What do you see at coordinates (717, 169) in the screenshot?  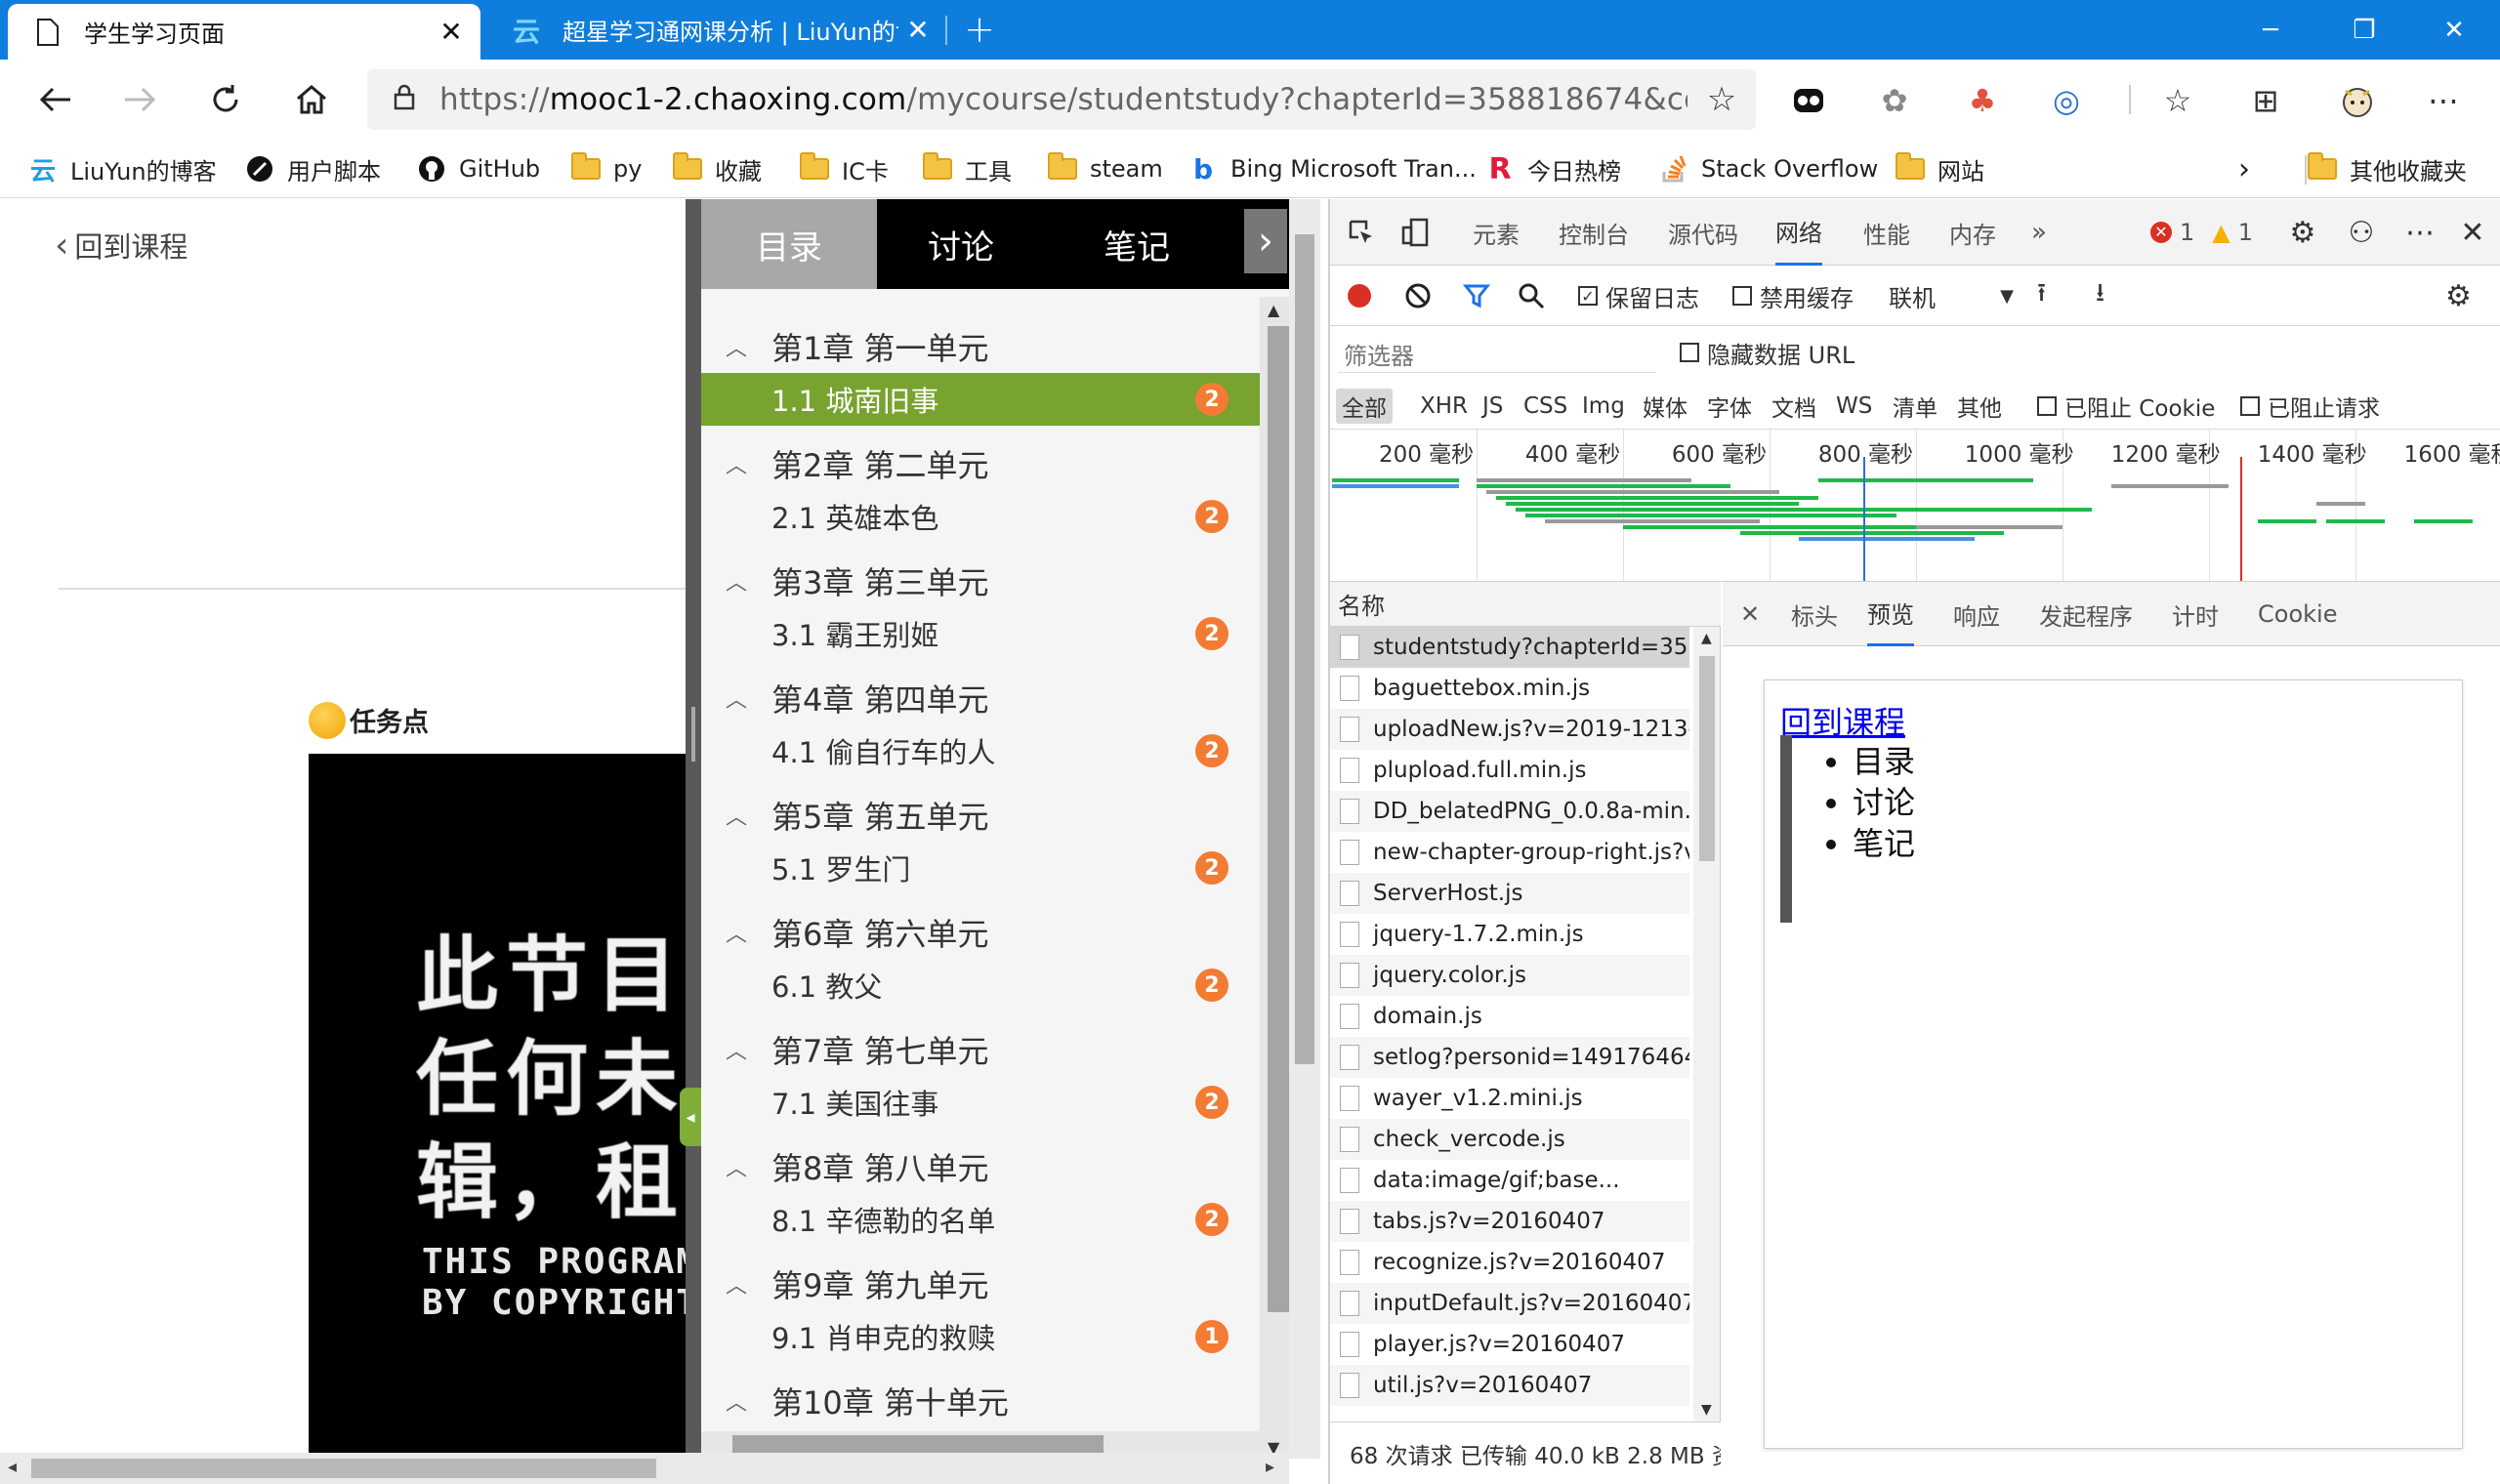 I see `bookmark-folder-favorites: 收藏` at bounding box center [717, 169].